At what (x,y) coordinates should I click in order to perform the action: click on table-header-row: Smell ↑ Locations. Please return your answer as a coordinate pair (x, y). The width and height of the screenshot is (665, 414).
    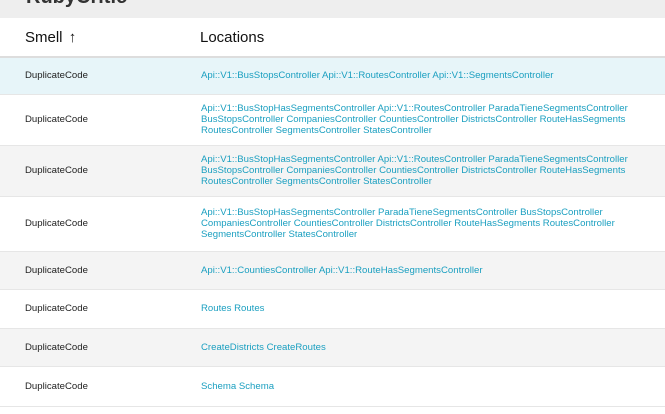
    Looking at the image, I should click on (332, 37).